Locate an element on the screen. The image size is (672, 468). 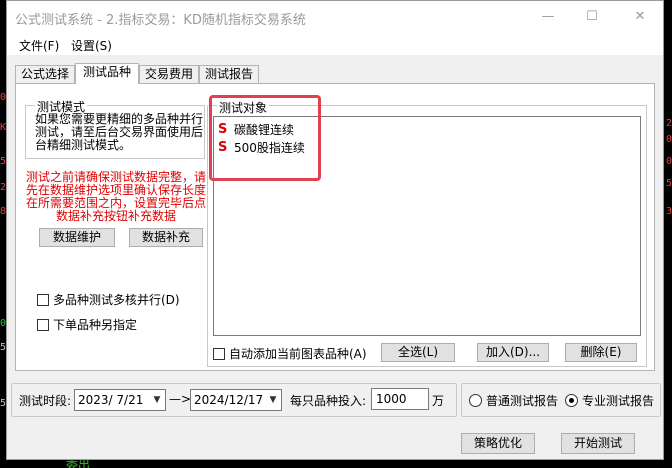
title-bar: 公式测试系统 - 2.指标交易：KD随机指标交易系统 — ☐ ✕ is located at coordinates (335, 17).